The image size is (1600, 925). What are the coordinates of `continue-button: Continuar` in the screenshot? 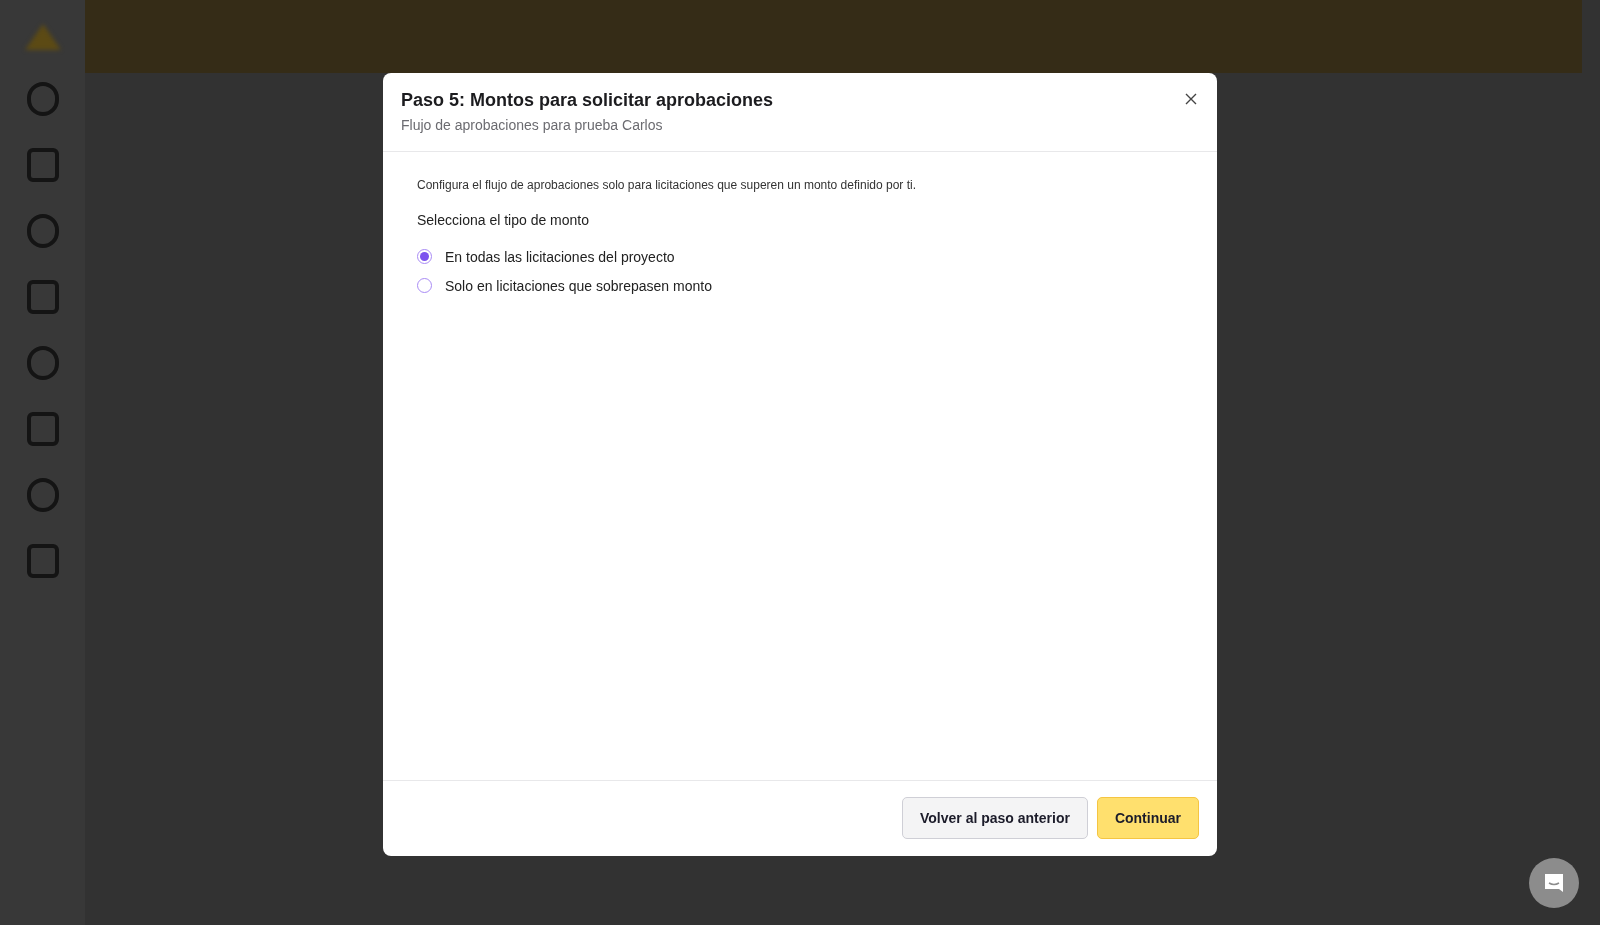 It's located at (1147, 818).